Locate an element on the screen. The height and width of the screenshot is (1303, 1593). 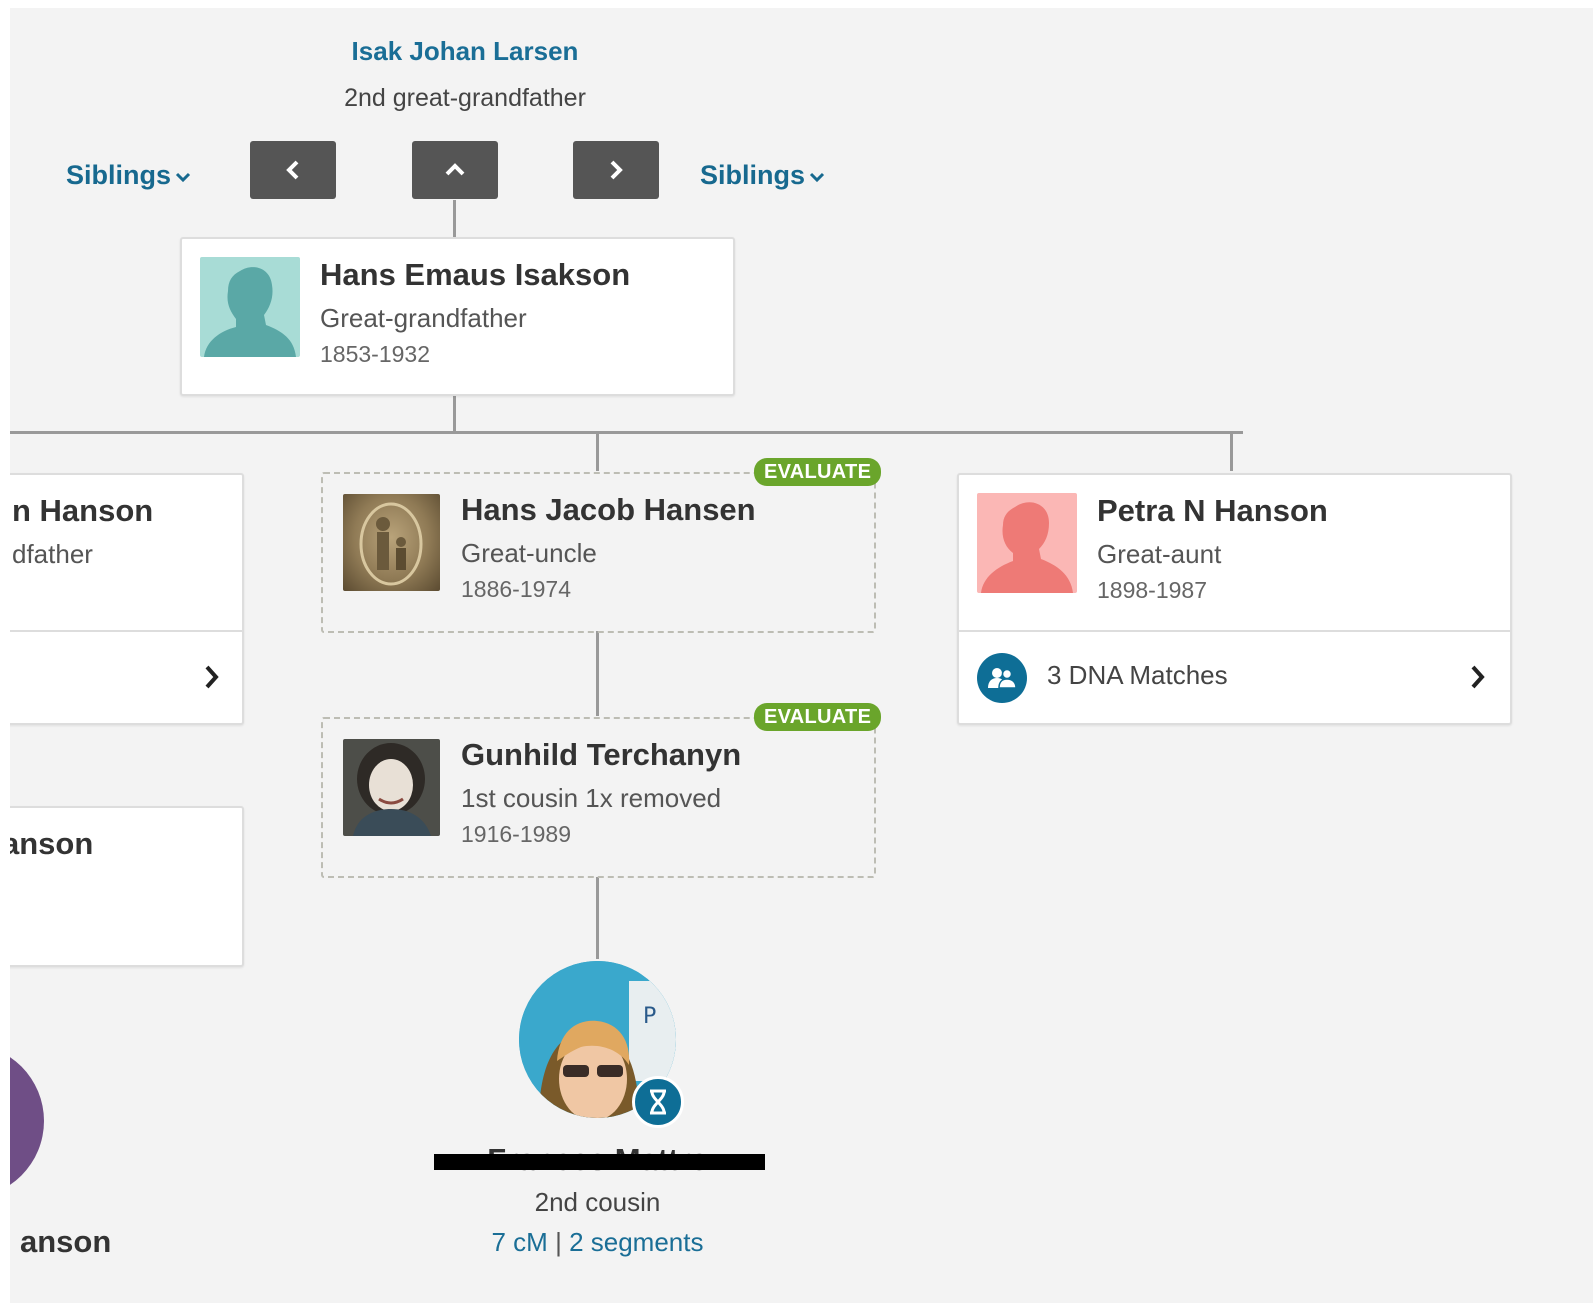
siblings-right-dropdown: Siblings is located at coordinates (762, 175).